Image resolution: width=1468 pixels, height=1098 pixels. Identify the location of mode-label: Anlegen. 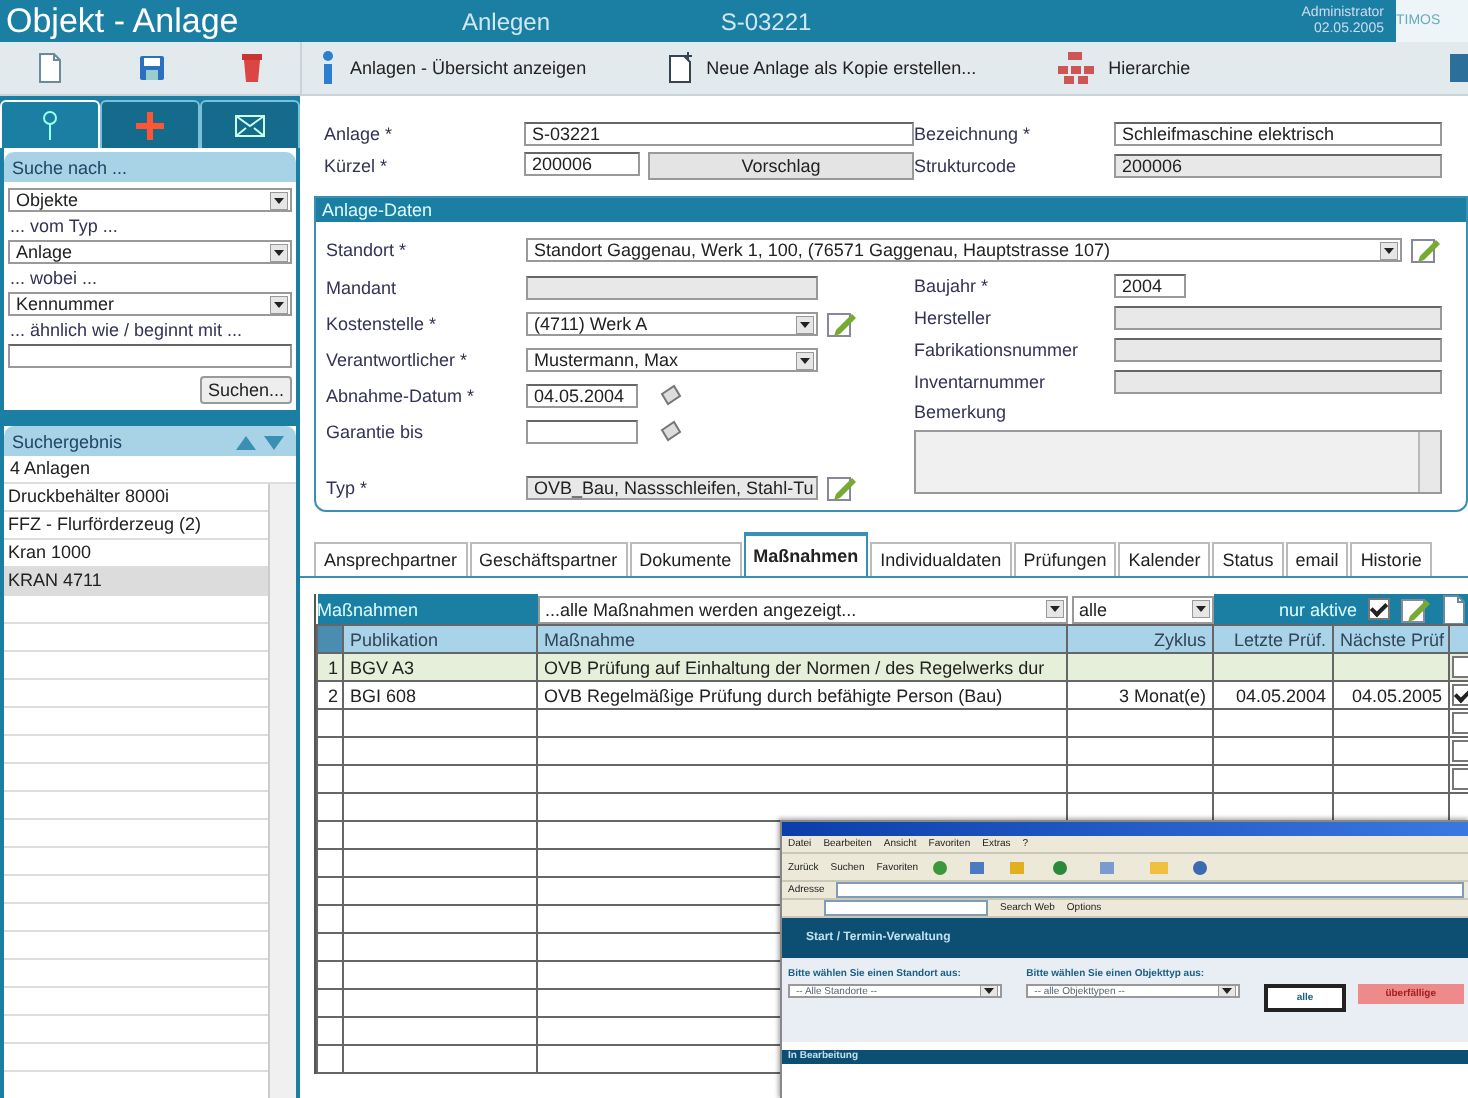
(506, 21).